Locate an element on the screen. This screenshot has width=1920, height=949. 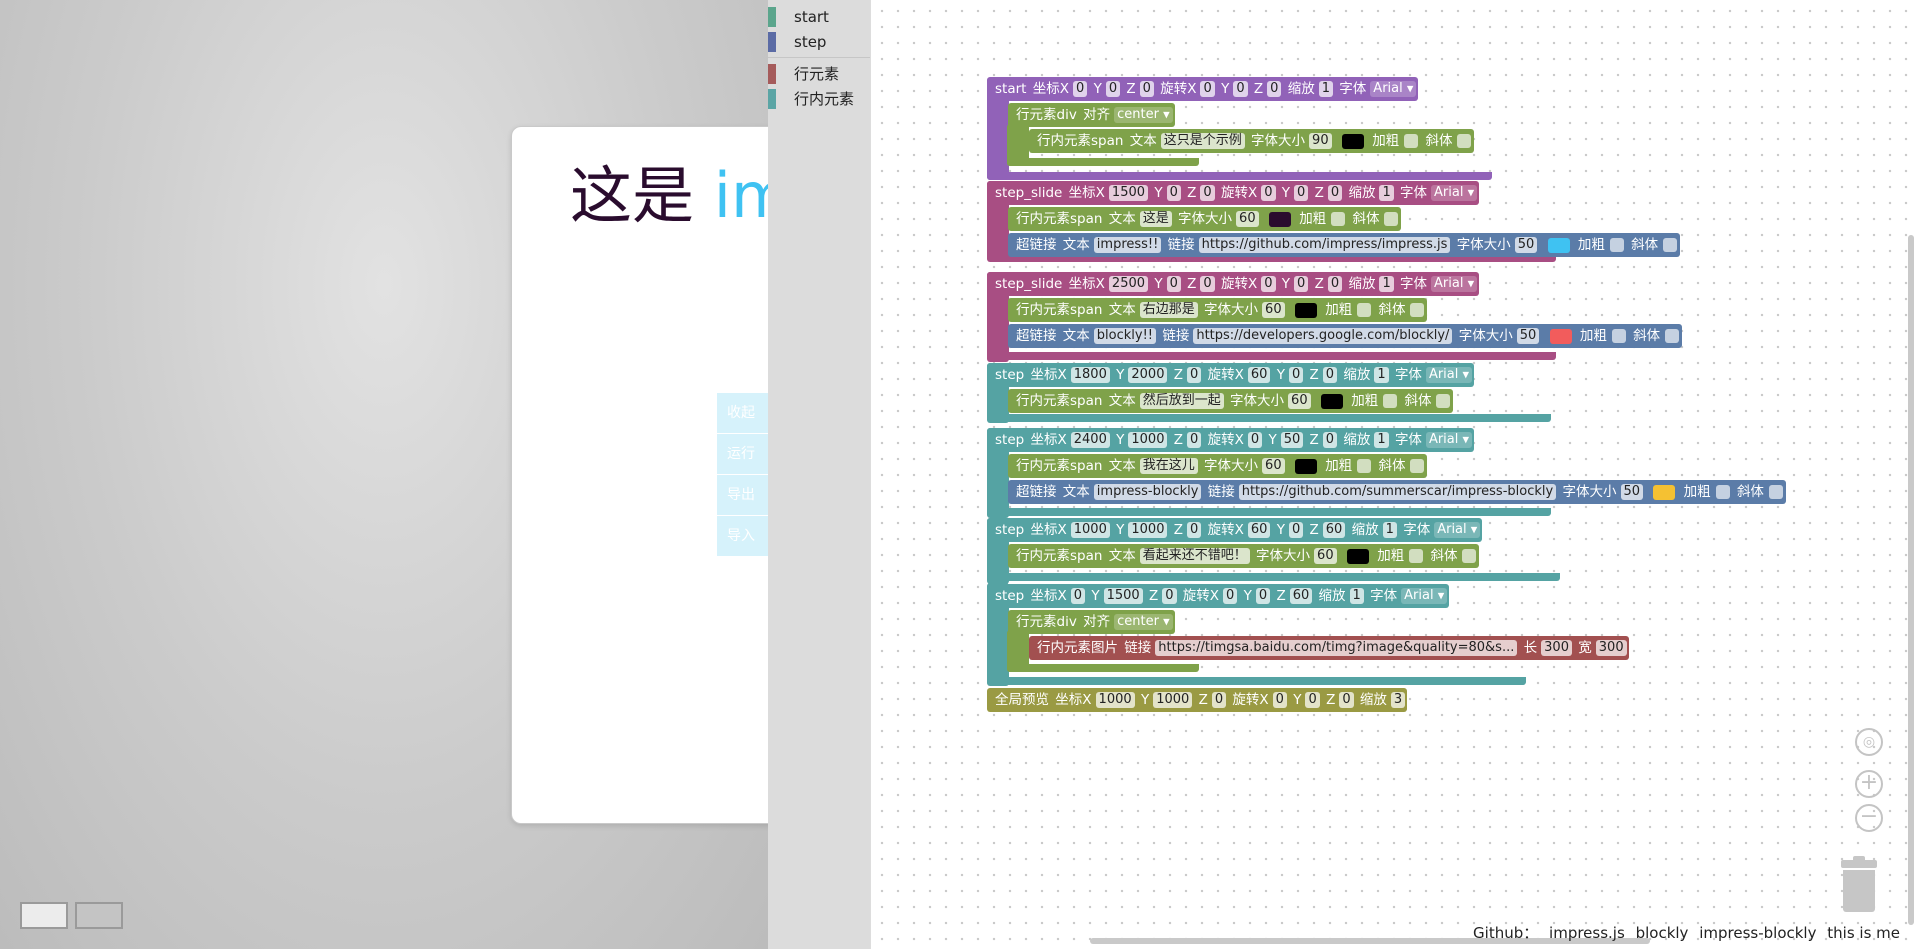
field-link: https://developers.google.com/blockly/ is located at coordinates (1323, 336).